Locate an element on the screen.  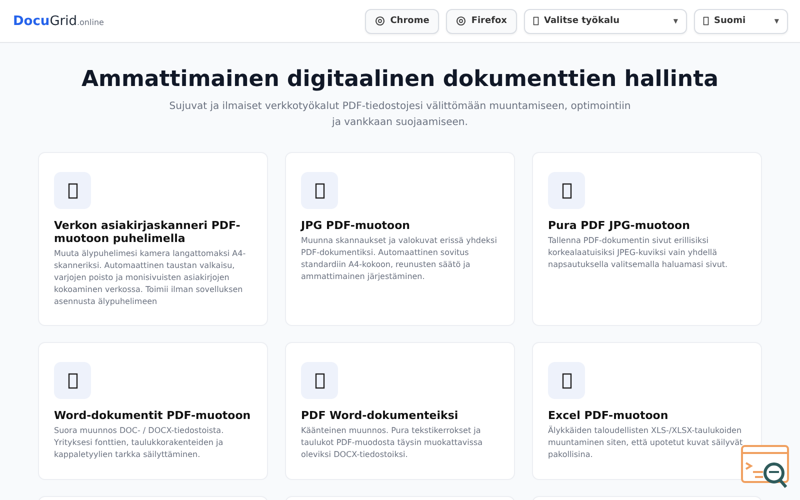
page-subtitle: Sujuvat ja ilmaiset verkkotyökalut PDF-tiedostojesi välittömään muuntamiseen, optimointiin ja vankkaan suojaamiseen. is located at coordinates (400, 115).